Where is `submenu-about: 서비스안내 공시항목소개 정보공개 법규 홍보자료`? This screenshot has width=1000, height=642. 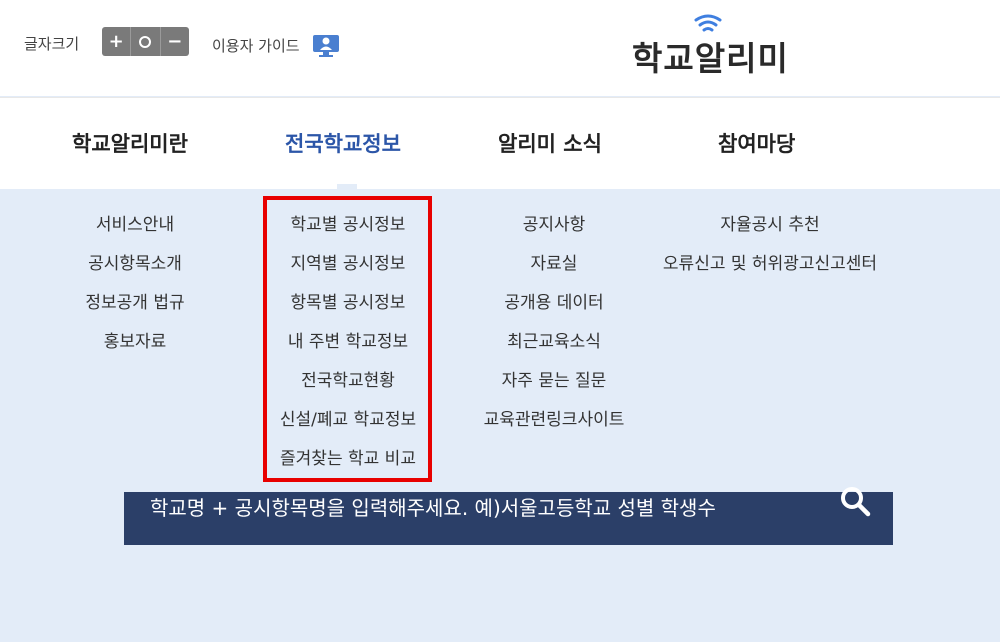 submenu-about: 서비스안내 공시항목소개 정보공개 법규 홍보자료 is located at coordinates (135, 289).